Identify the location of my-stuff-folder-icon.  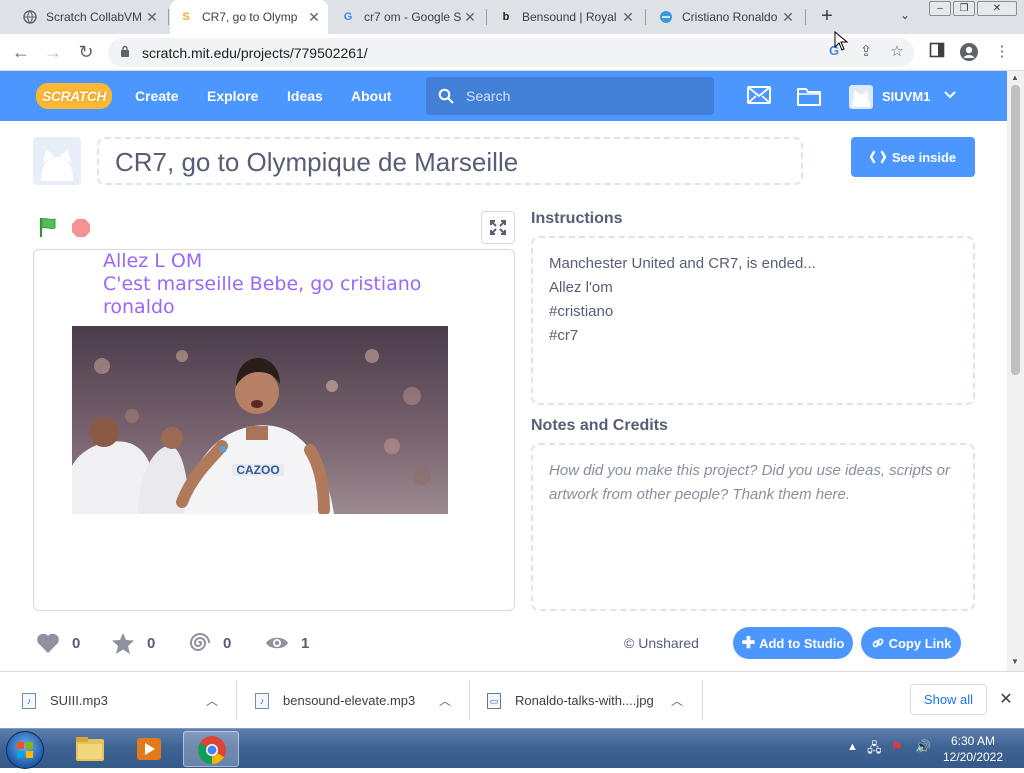
(809, 97).